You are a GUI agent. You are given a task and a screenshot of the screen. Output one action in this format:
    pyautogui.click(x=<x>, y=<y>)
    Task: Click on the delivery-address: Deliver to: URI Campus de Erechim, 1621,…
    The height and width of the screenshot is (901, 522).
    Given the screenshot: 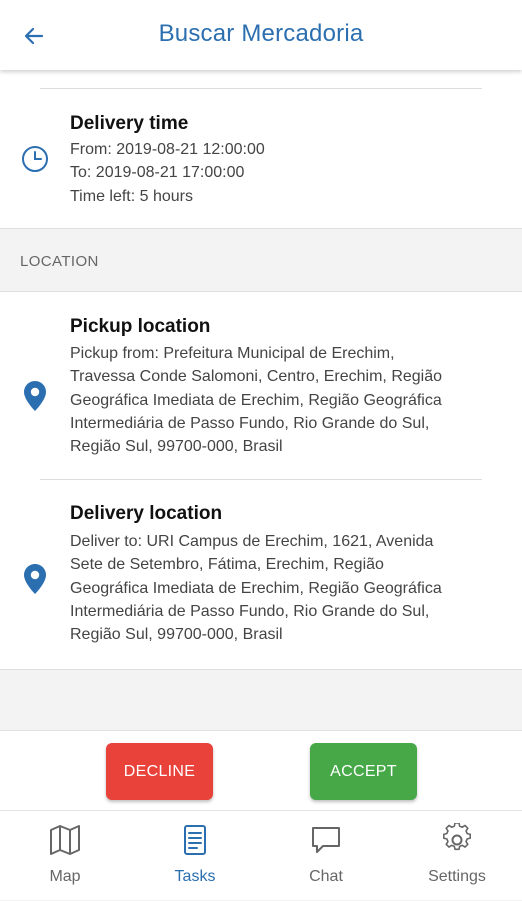 What is the action you would take?
    pyautogui.click(x=281, y=588)
    